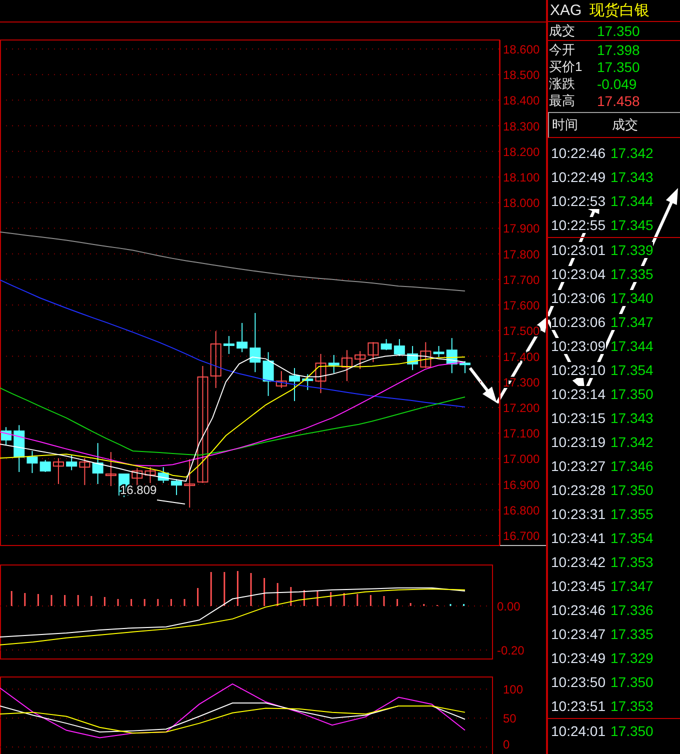 Image resolution: width=680 pixels, height=754 pixels. What do you see at coordinates (578, 177) in the screenshot?
I see `tick-time: 10:22:49` at bounding box center [578, 177].